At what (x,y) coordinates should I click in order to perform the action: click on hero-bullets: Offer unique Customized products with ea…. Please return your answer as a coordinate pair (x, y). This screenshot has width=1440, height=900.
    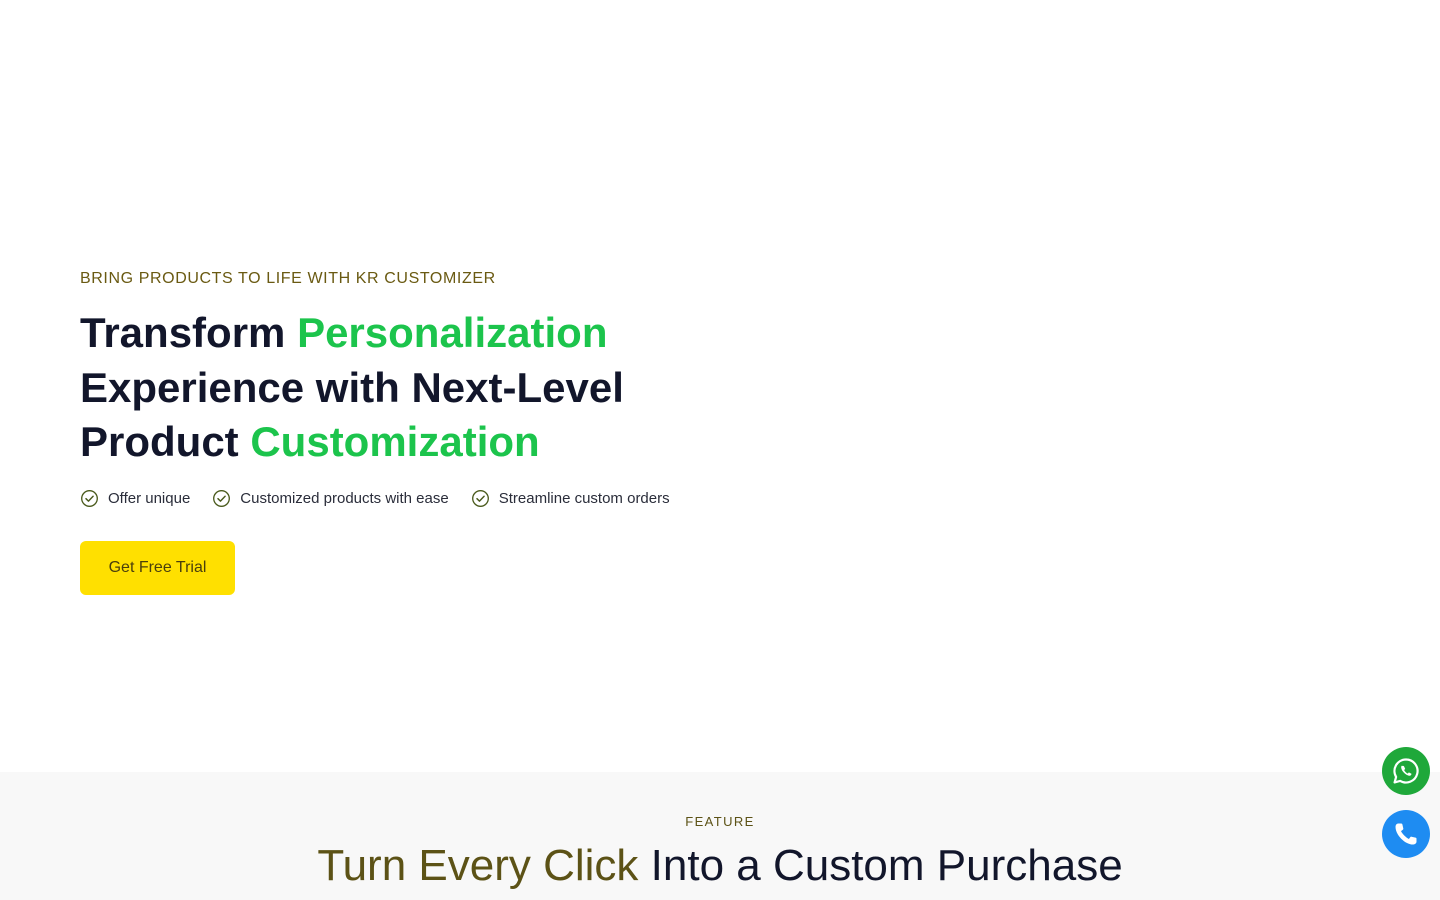
    Looking at the image, I should click on (375, 498).